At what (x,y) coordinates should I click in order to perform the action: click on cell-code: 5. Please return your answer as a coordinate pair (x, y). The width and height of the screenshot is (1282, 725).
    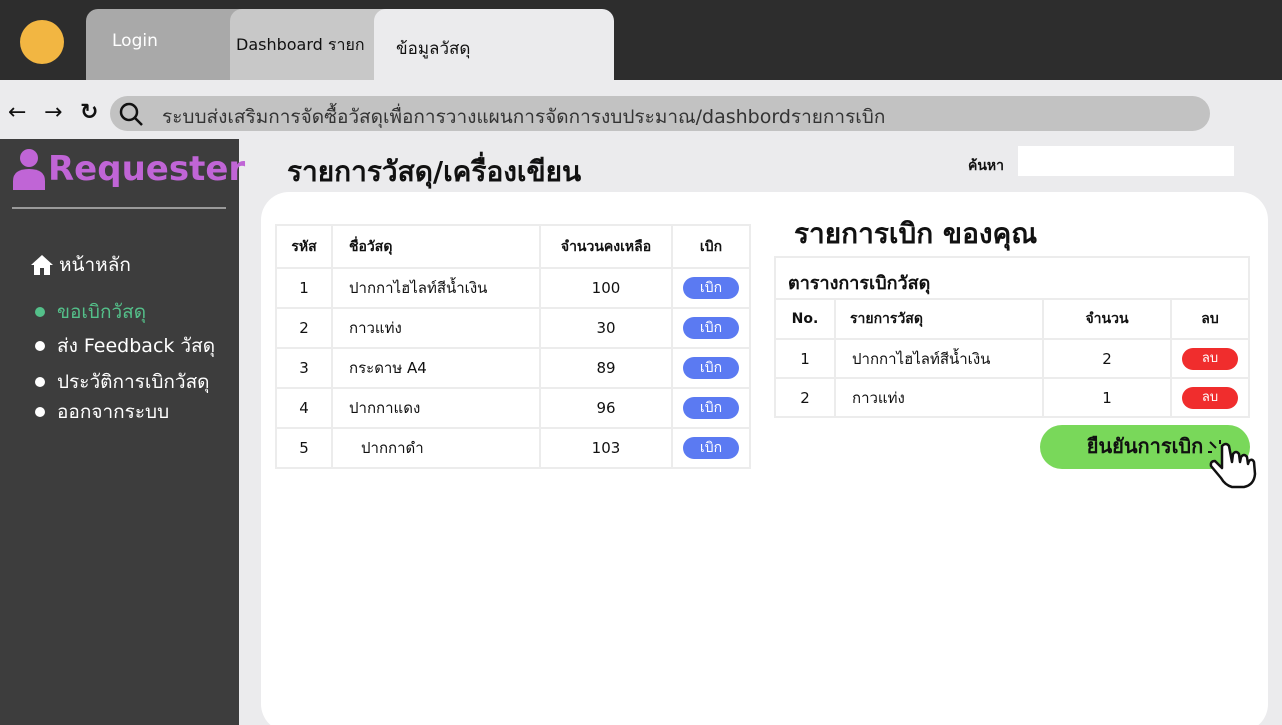
    Looking at the image, I should click on (304, 448).